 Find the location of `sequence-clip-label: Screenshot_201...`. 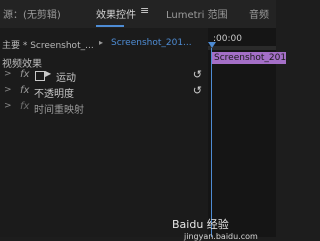

sequence-clip-label: Screenshot_201... is located at coordinates (151, 43).